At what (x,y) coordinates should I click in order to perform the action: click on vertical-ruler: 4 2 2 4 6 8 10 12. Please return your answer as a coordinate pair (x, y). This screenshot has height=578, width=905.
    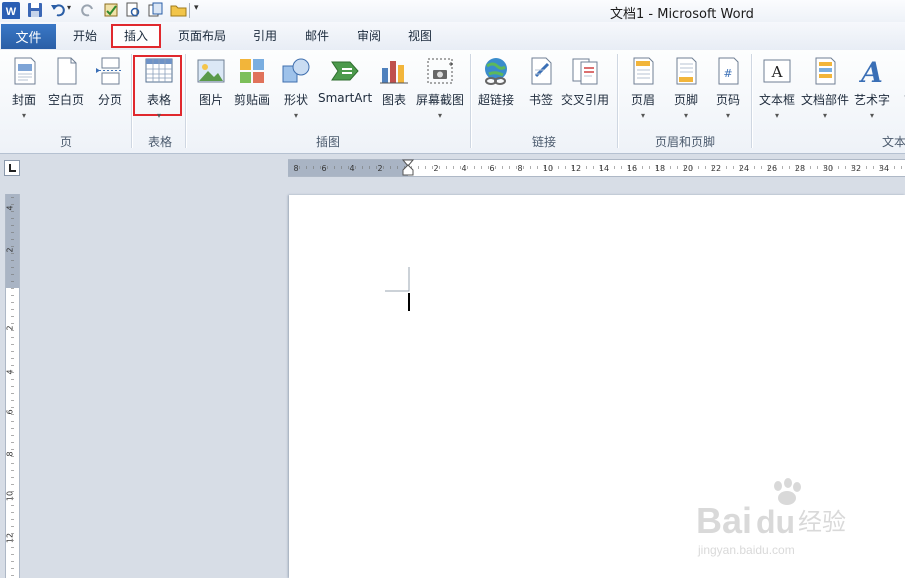
    Looking at the image, I should click on (12, 386).